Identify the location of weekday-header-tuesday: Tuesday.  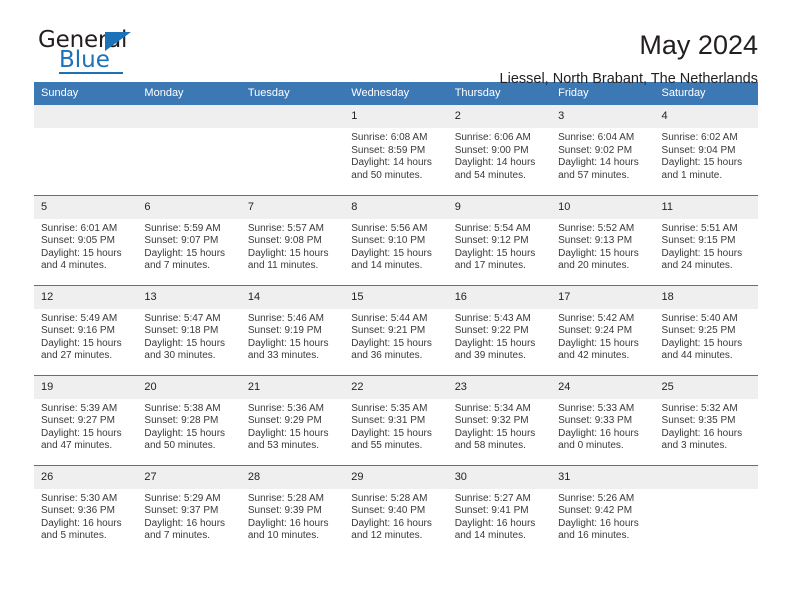
(292, 93).